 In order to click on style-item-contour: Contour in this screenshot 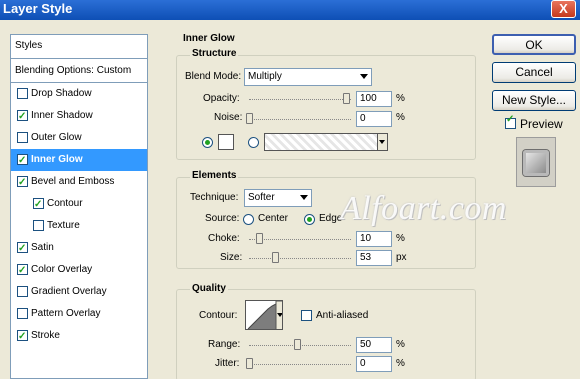, I will do `click(79, 204)`.